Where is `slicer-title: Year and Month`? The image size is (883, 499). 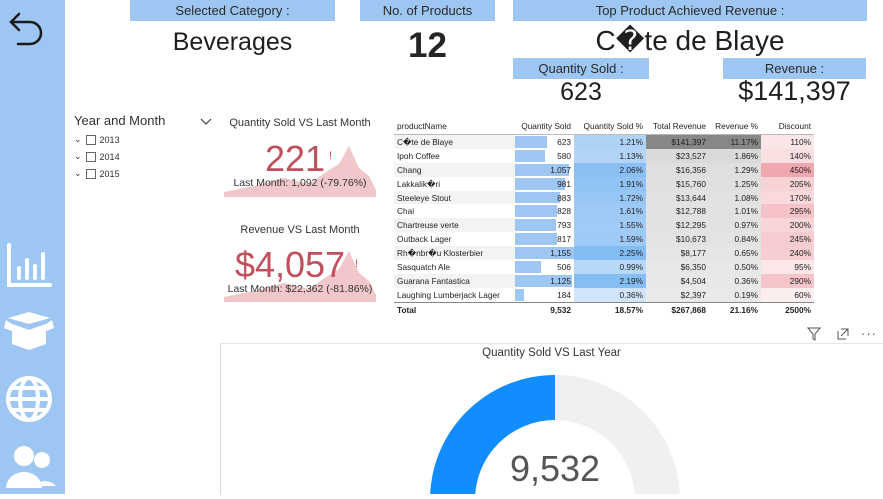 slicer-title: Year and Month is located at coordinates (120, 120).